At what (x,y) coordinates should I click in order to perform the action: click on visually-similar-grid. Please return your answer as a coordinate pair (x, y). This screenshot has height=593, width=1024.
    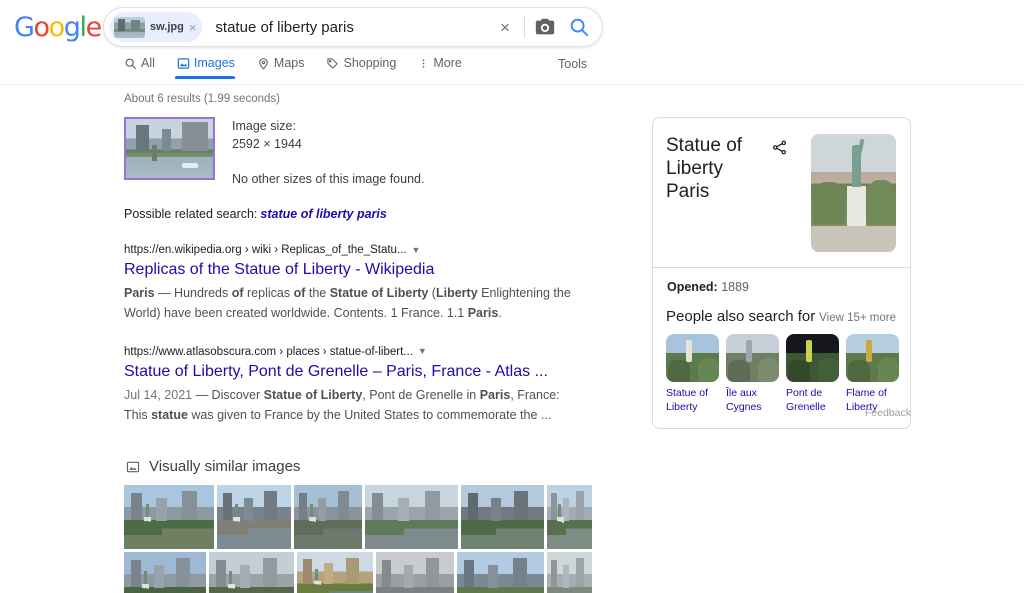
    Looking at the image, I should click on (358, 539).